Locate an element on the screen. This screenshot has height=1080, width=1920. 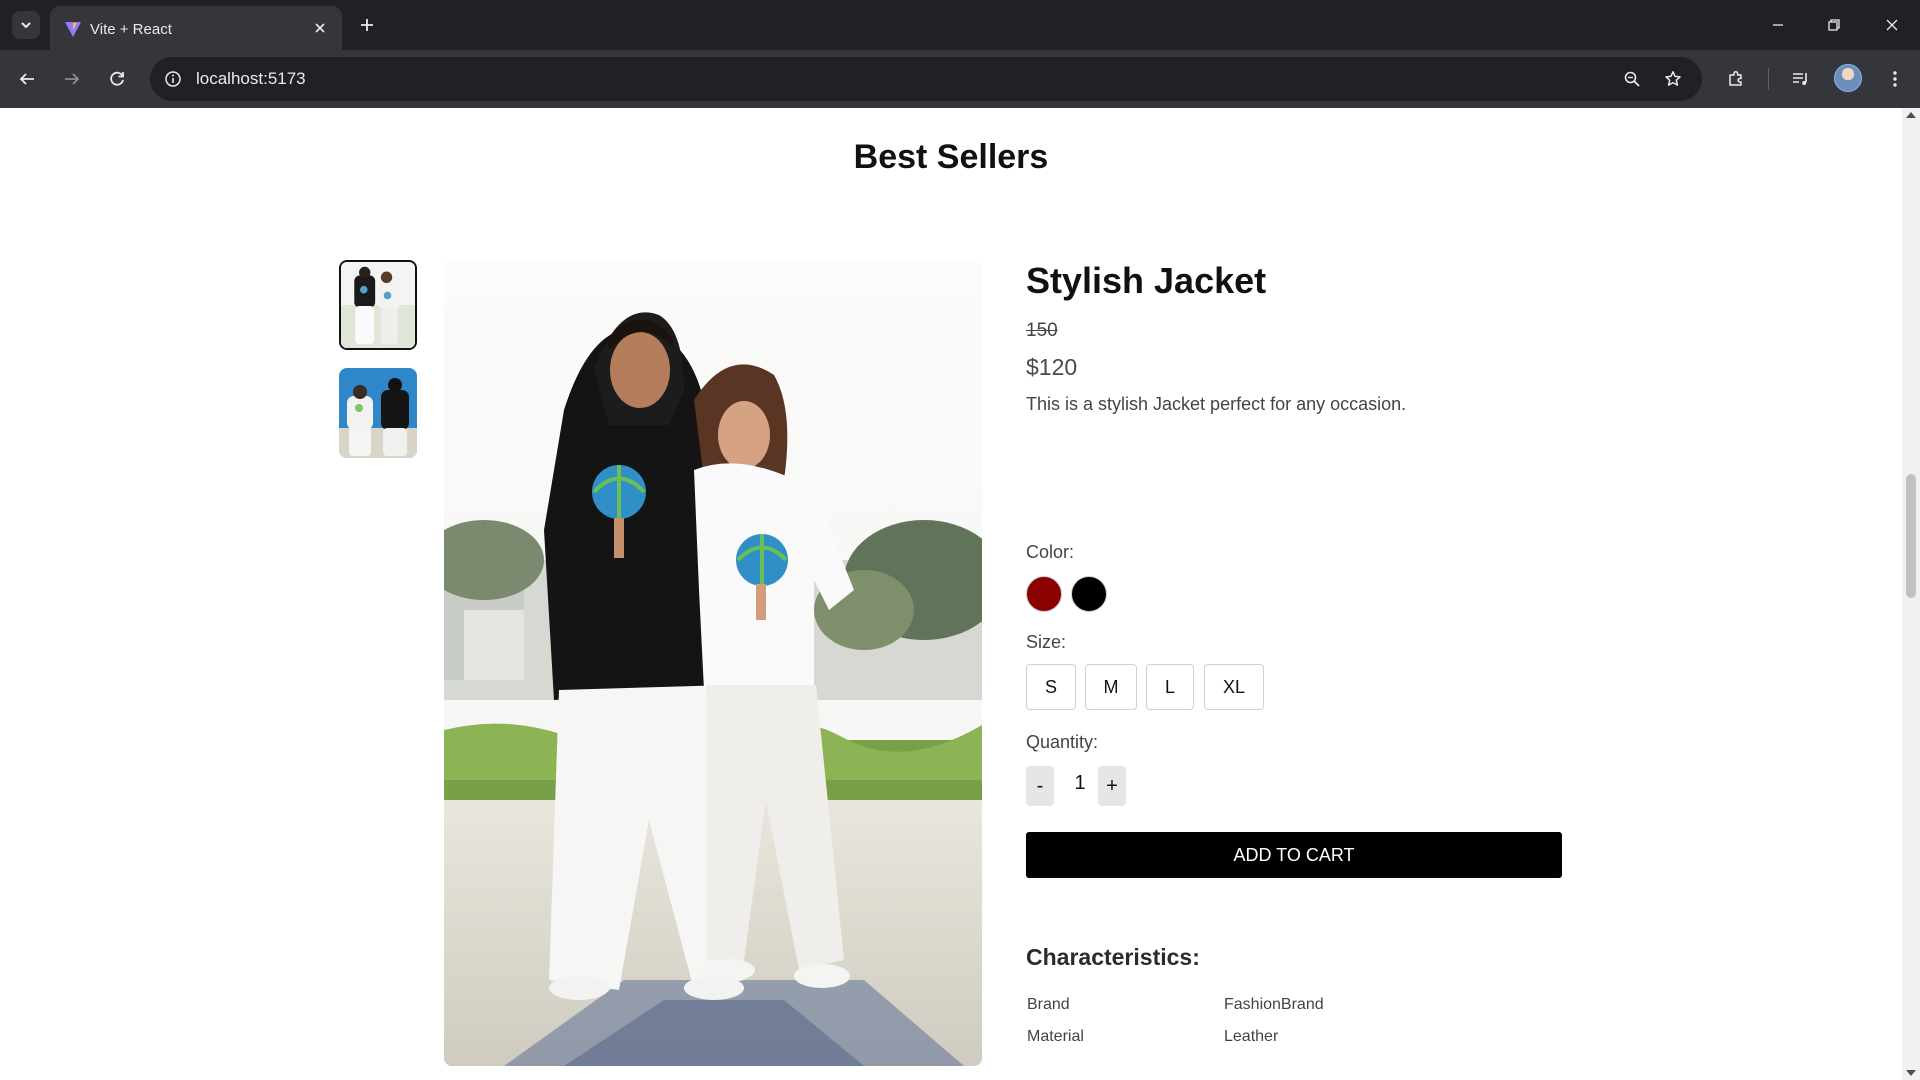
size-option-s: S is located at coordinates (1051, 687).